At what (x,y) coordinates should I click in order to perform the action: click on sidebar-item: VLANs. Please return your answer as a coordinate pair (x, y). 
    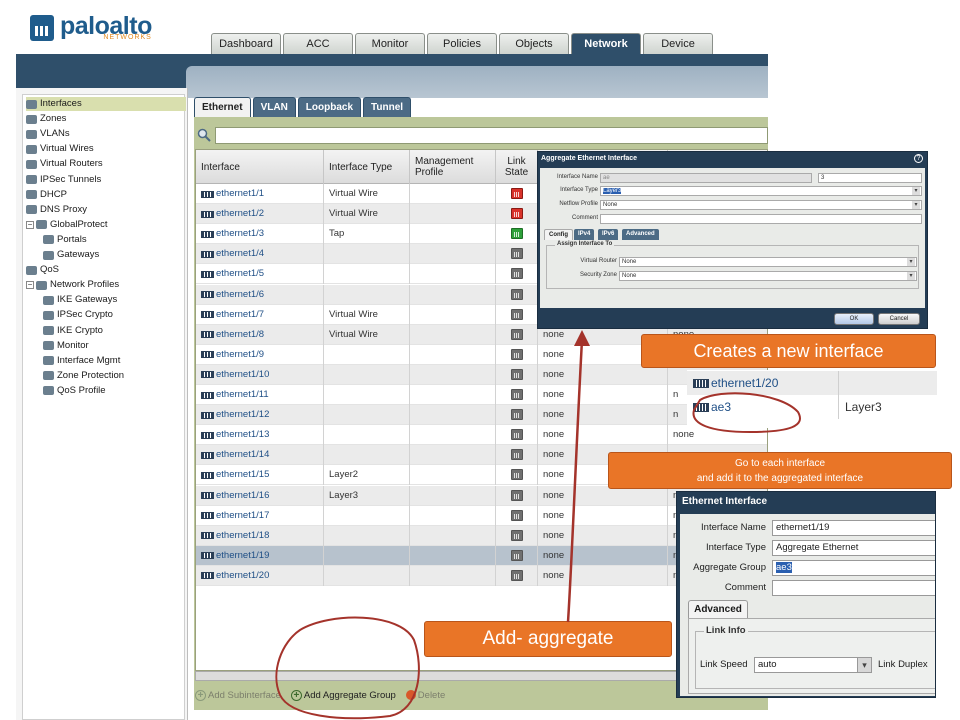
    Looking at the image, I should click on (48, 134).